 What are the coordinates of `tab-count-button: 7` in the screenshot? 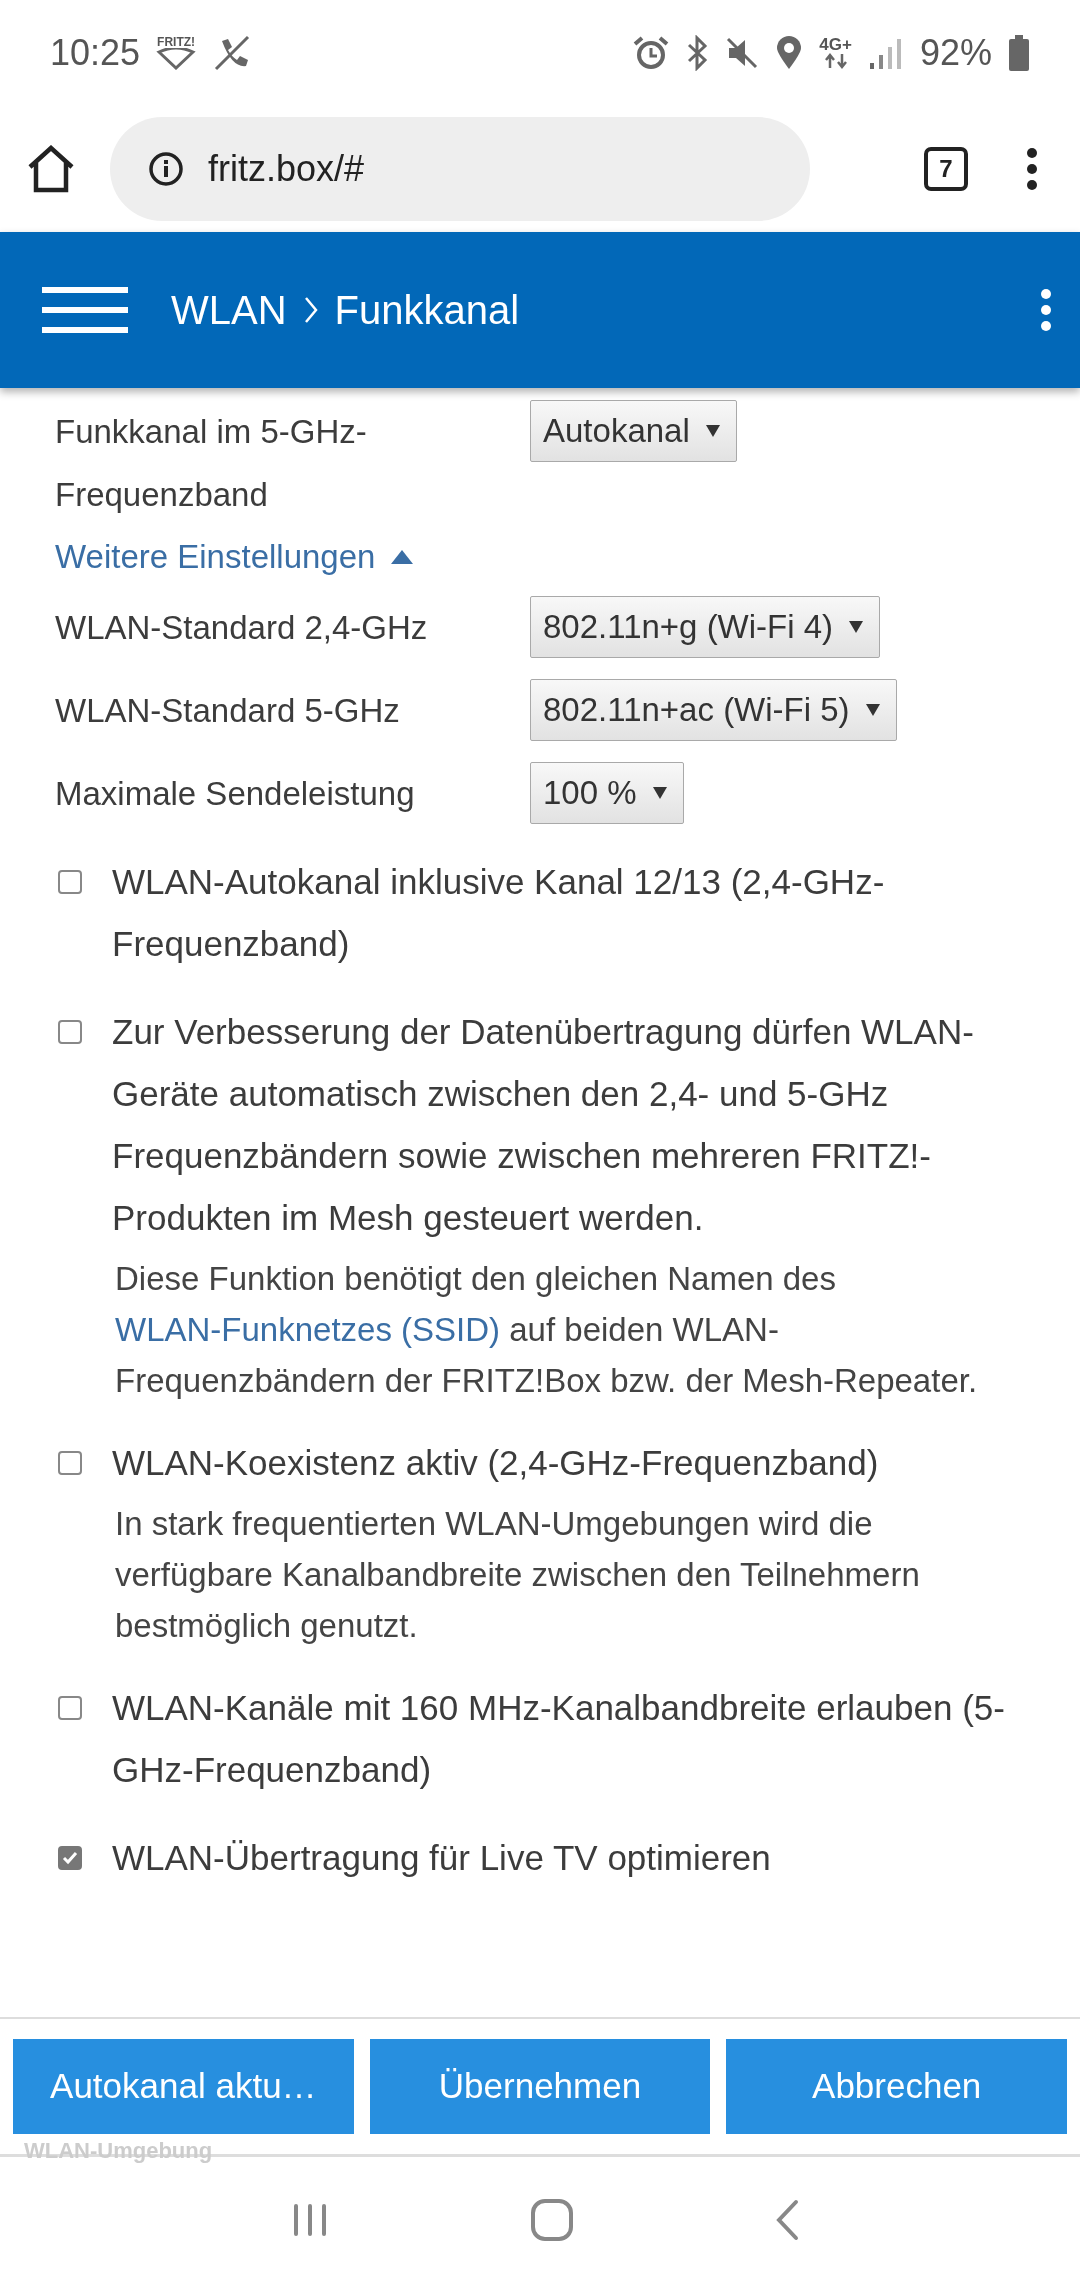 It's located at (946, 168).